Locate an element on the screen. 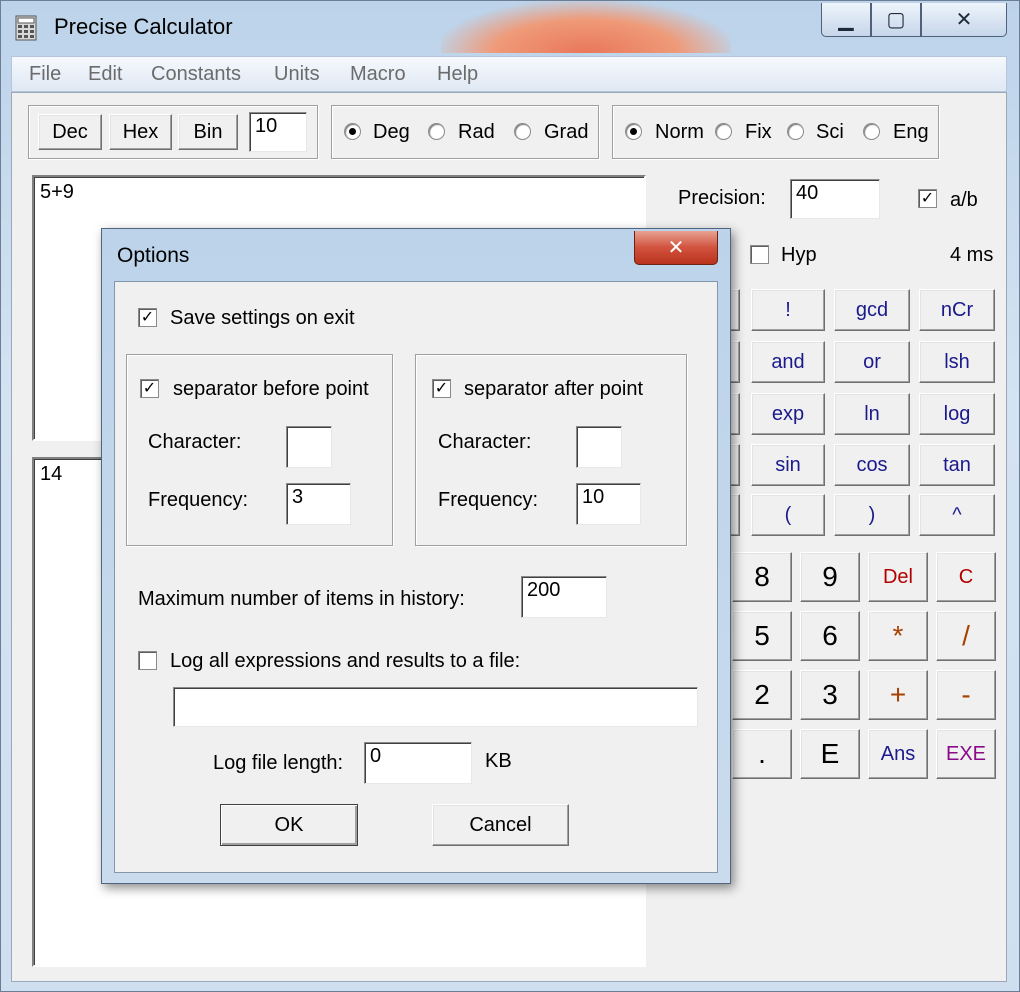  grad-radio is located at coordinates (522, 131).